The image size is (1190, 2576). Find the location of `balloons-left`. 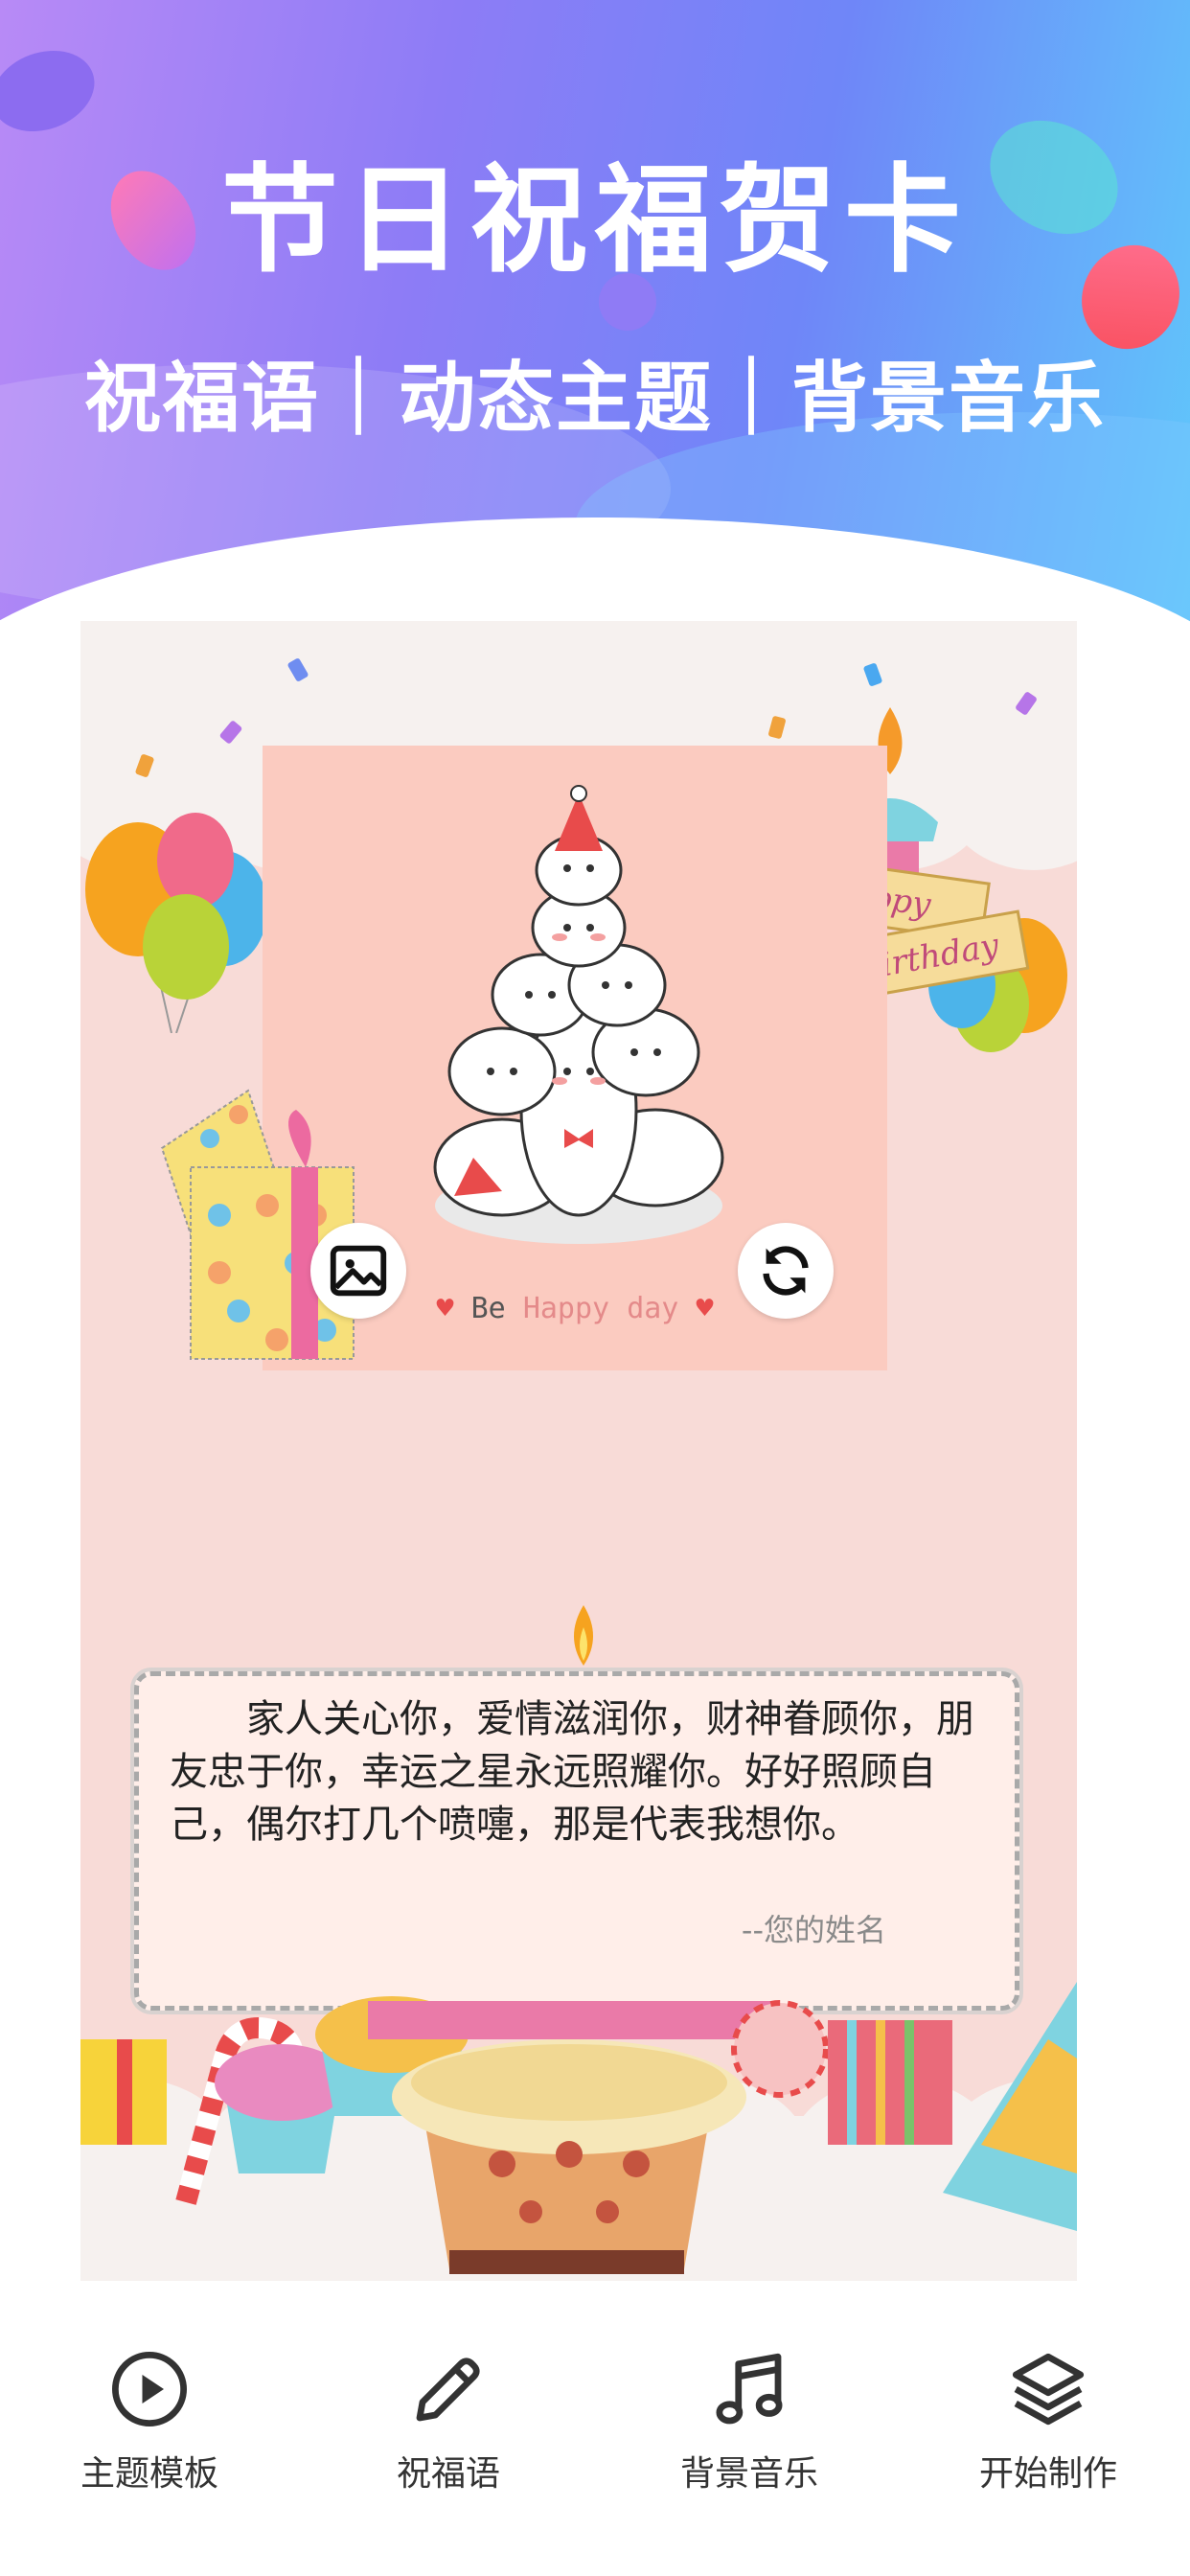

balloons-left is located at coordinates (176, 923).